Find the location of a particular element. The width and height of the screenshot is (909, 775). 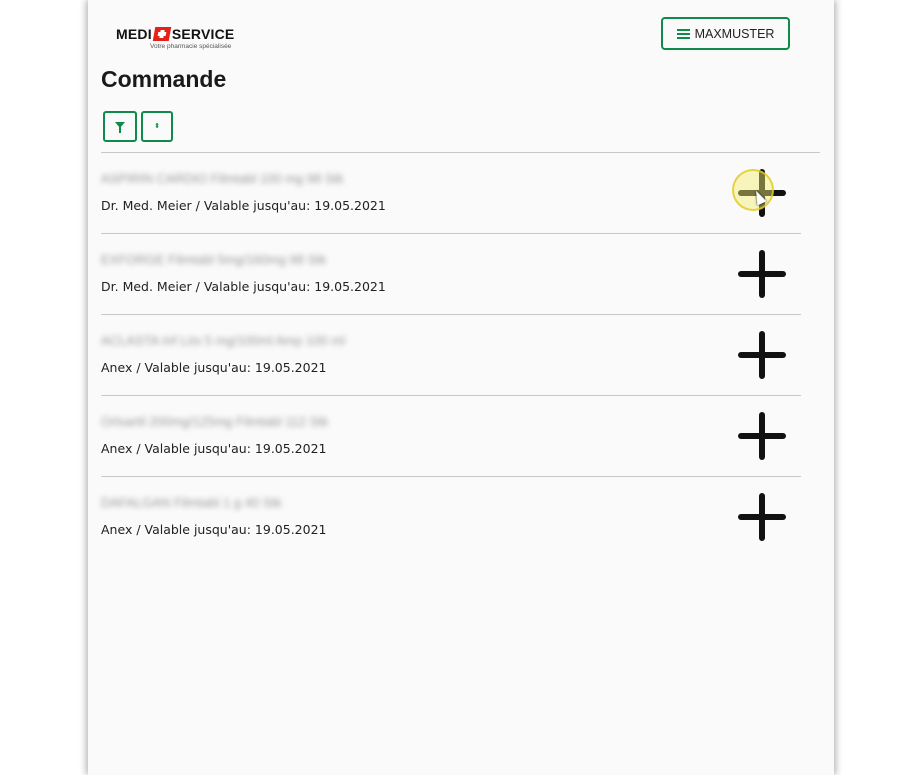

page-title: Commande is located at coordinates (164, 79).